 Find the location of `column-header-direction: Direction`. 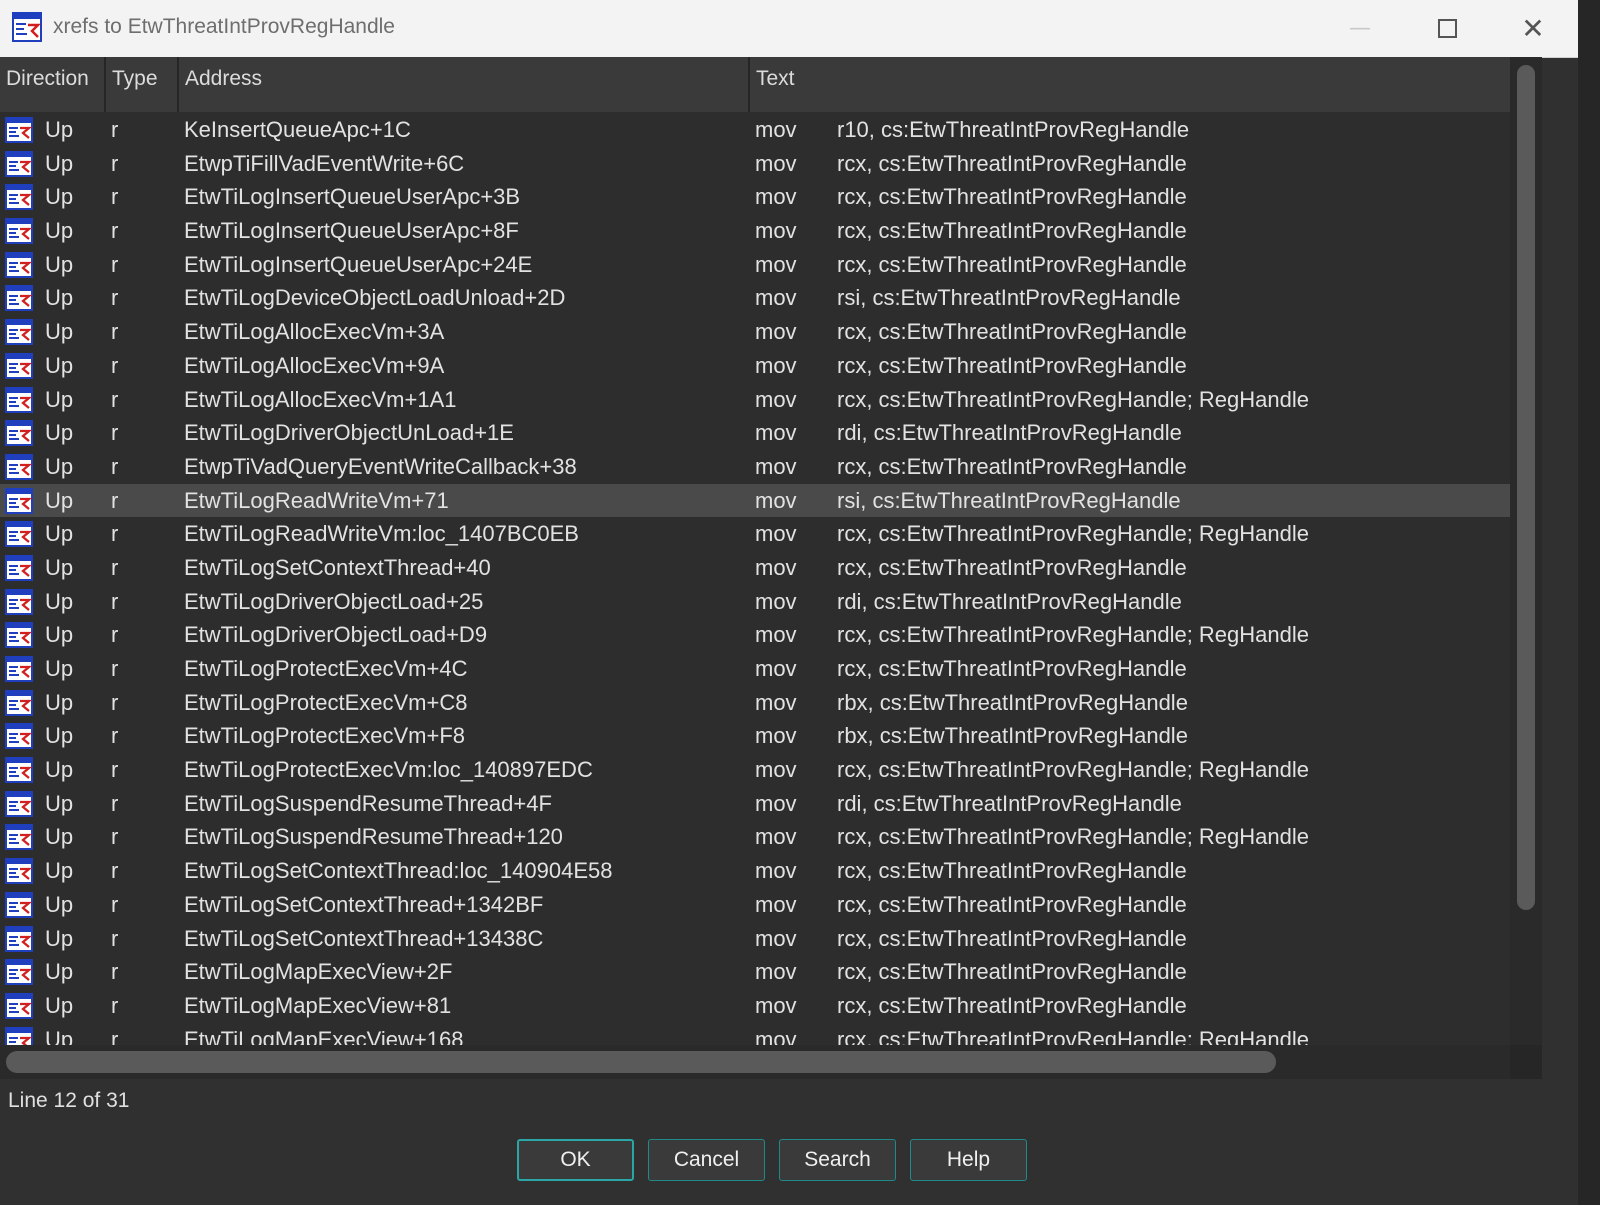

column-header-direction: Direction is located at coordinates (53, 84).